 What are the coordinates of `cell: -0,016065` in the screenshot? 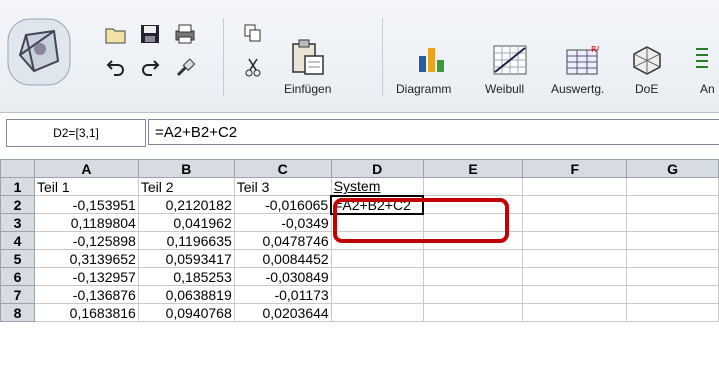 It's located at (282, 204).